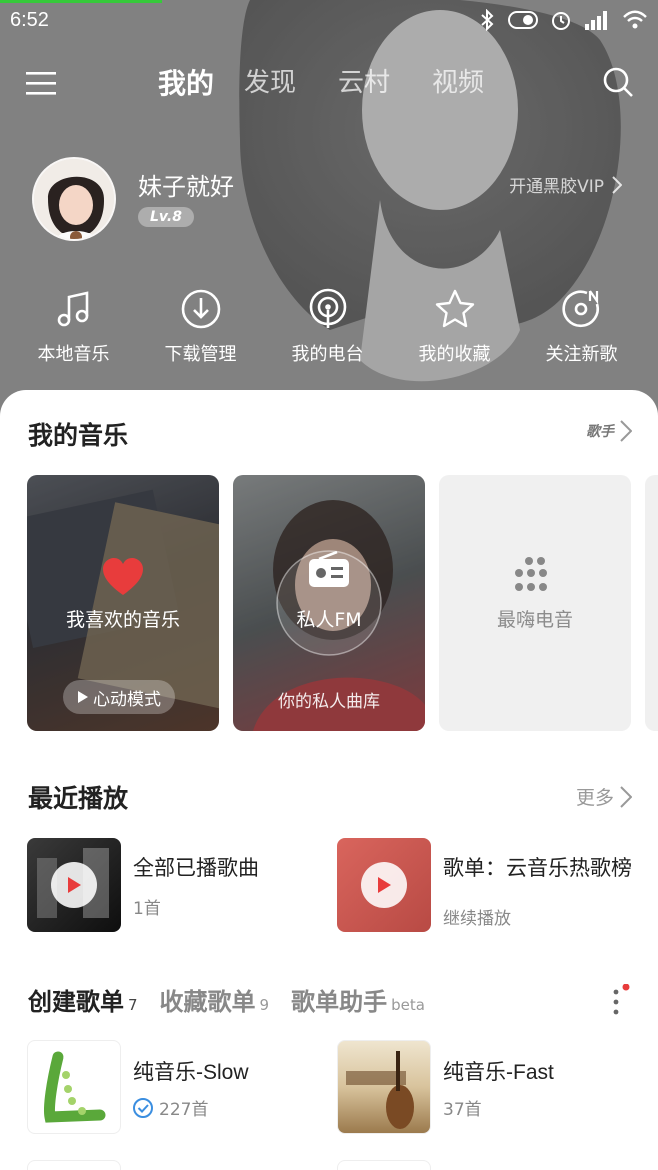 The image size is (658, 1170). Describe the element at coordinates (594, 798) in the screenshot. I see `recent-more-label: 更多` at that location.